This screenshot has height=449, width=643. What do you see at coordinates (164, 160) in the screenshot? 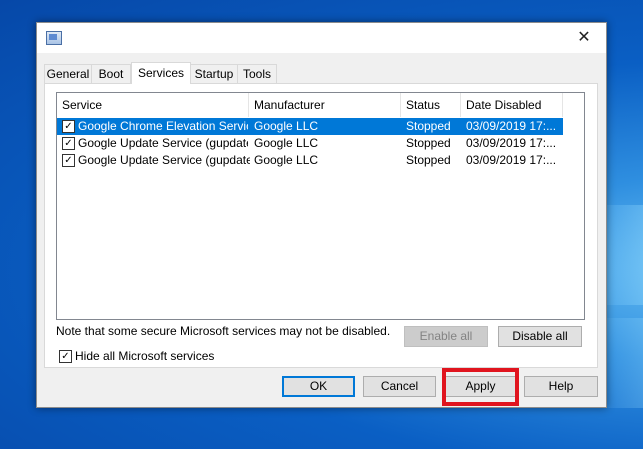
I see `service-name: Google Update Service (gupdatem)` at bounding box center [164, 160].